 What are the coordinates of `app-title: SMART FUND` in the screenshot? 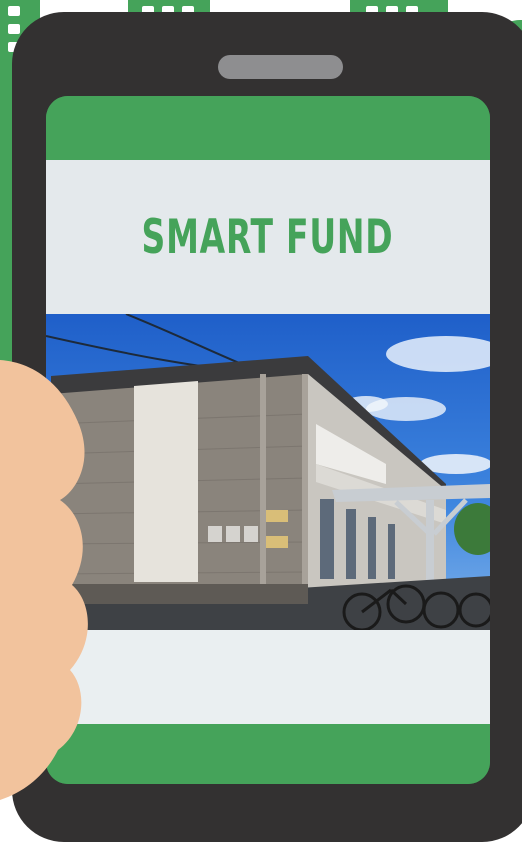 It's located at (268, 237).